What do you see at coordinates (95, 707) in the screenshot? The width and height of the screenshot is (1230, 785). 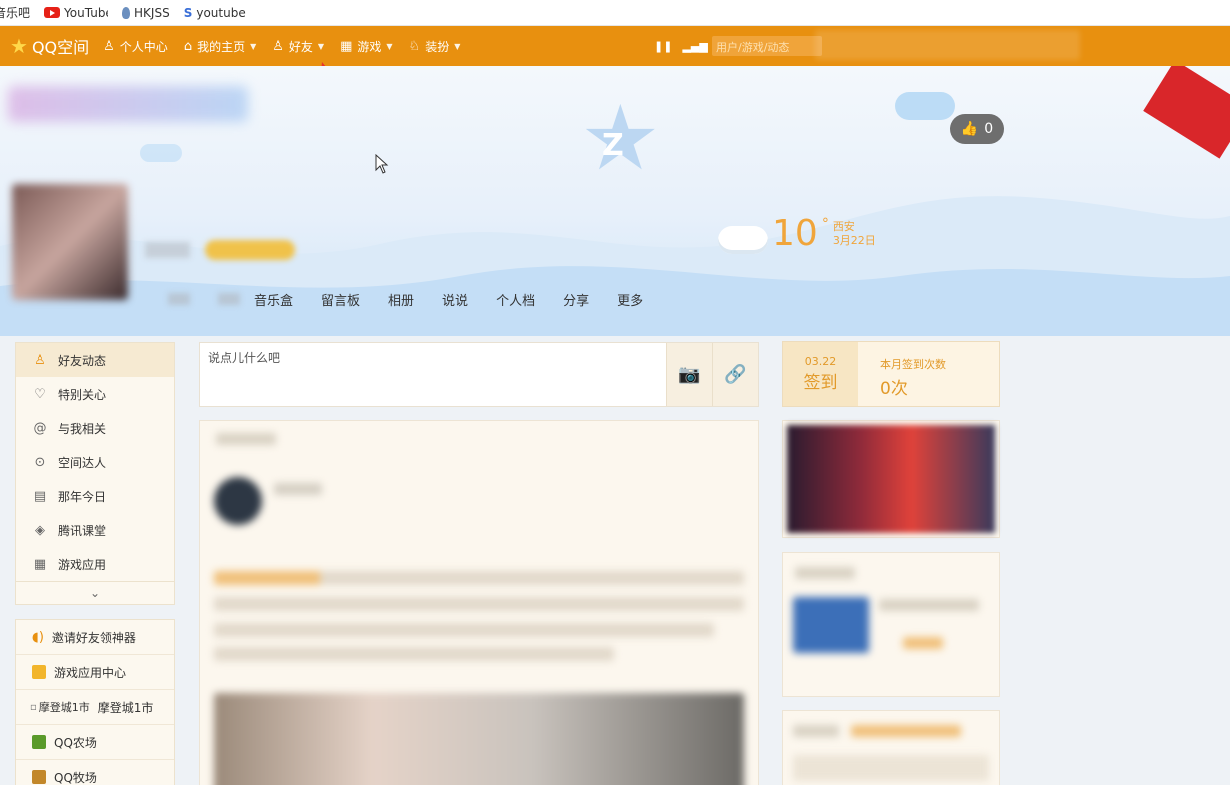 I see `app-modern-city: ▫ 摩登城1市 摩登城1市` at bounding box center [95, 707].